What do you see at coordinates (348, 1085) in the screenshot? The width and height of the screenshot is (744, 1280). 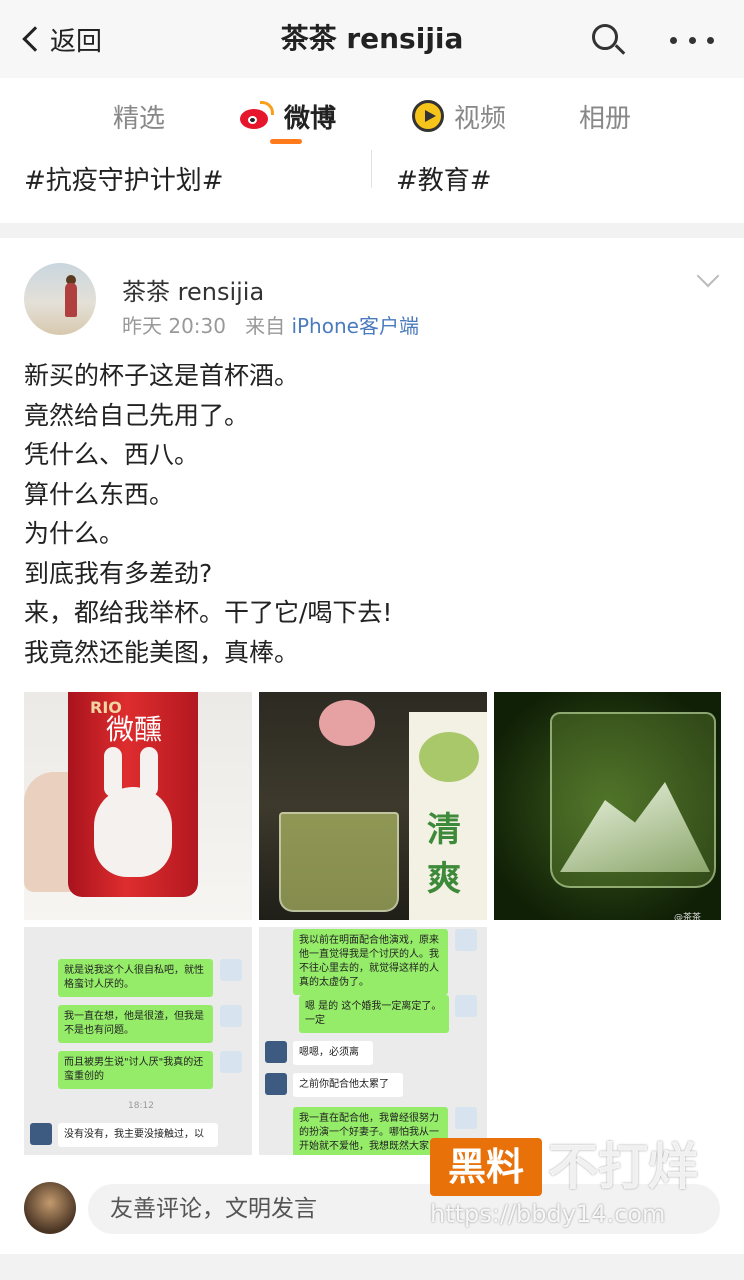 I see `chat-bubble: 之前你配合他太累了` at bounding box center [348, 1085].